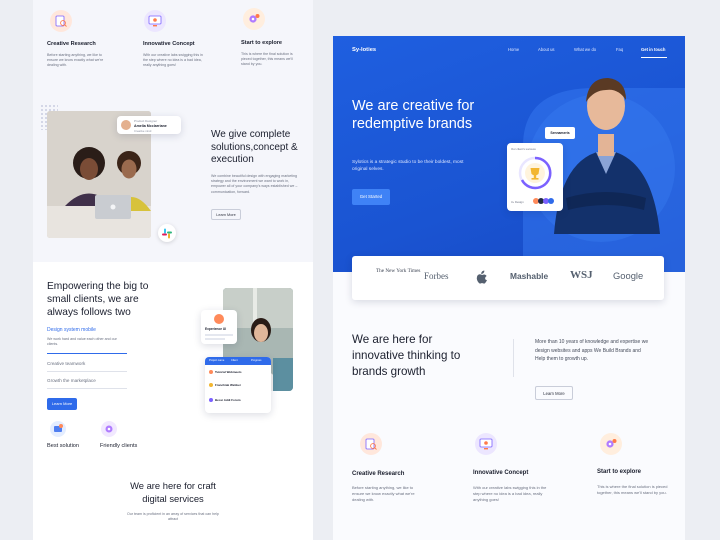  I want to click on tab-growth: Growth the marketplace, so click(71, 380).